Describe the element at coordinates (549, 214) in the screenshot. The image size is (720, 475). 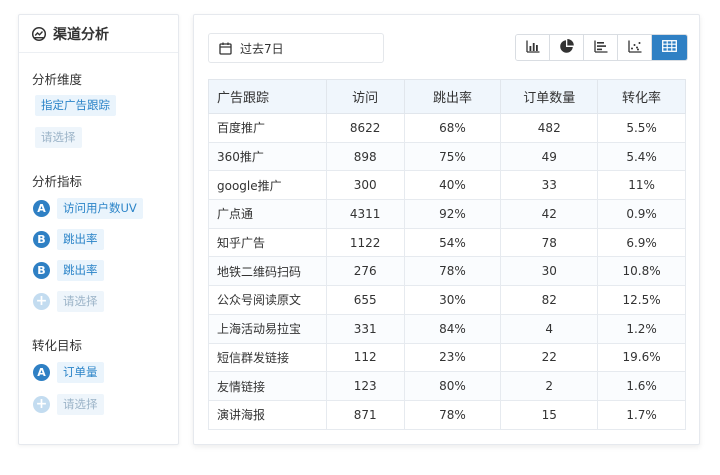
I see `table-cell: 42` at that location.